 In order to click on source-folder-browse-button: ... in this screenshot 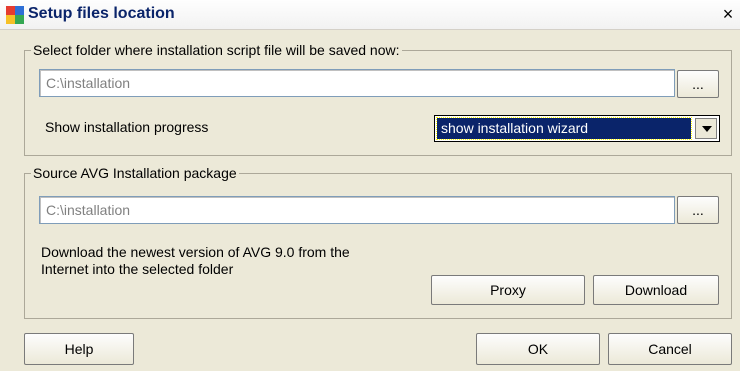, I will do `click(698, 210)`.